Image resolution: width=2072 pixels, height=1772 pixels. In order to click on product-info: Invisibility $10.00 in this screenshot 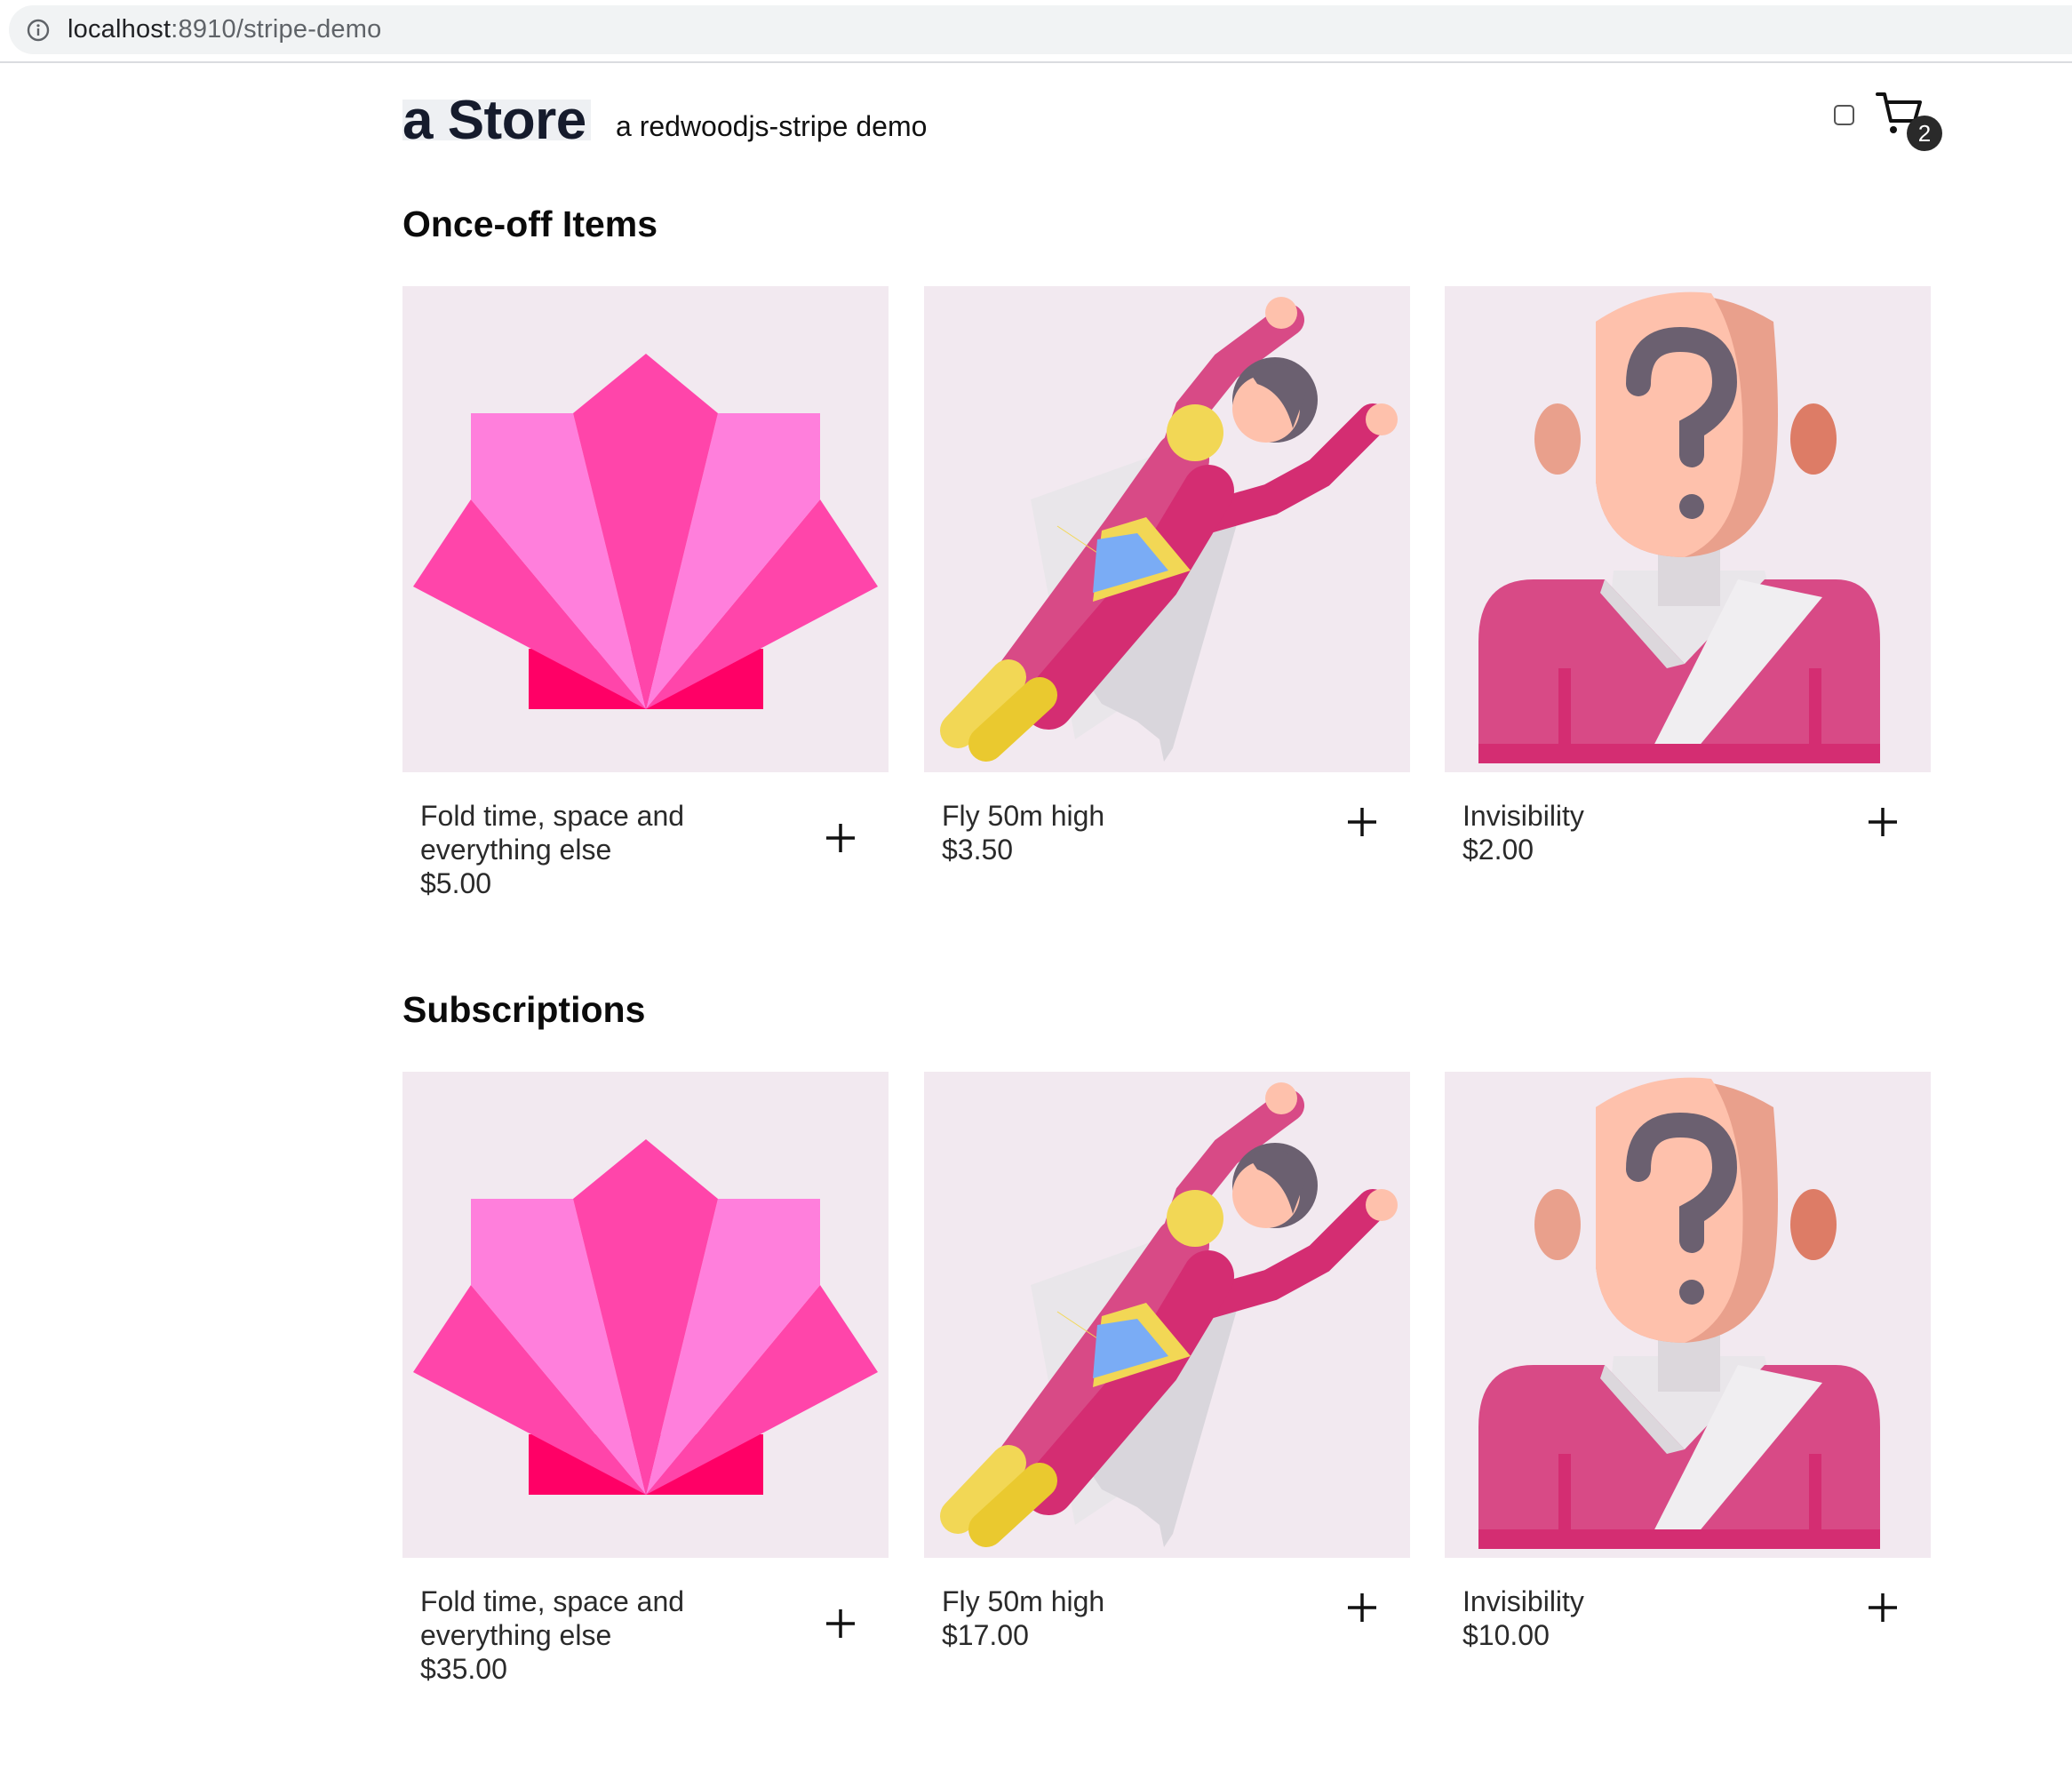, I will do `click(1688, 1620)`.